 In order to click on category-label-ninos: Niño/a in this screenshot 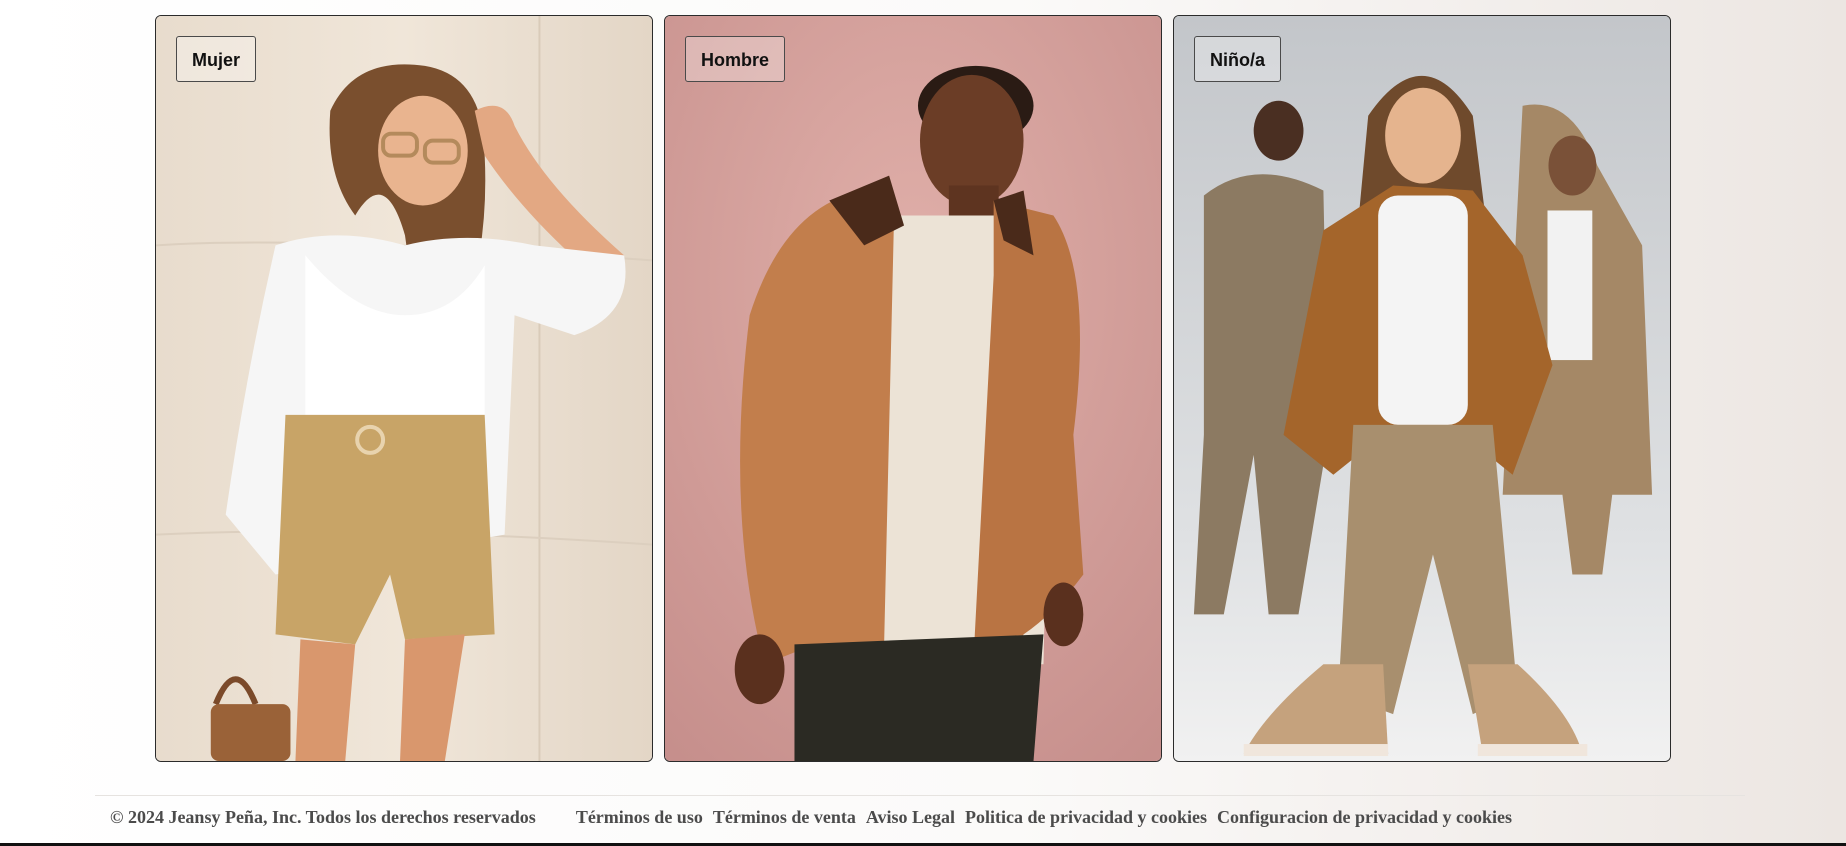, I will do `click(1238, 59)`.